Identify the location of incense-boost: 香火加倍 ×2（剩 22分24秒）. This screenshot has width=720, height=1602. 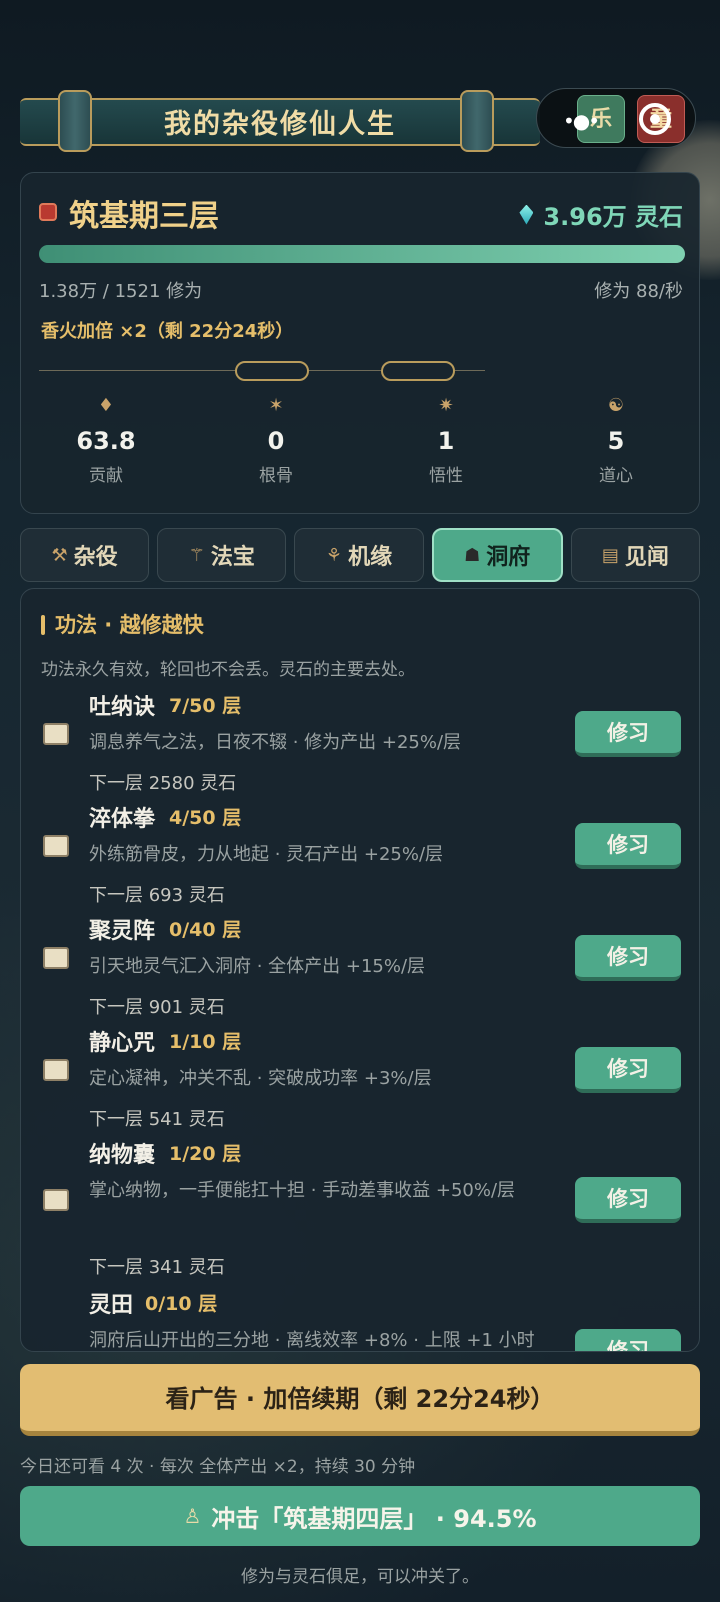
(167, 331).